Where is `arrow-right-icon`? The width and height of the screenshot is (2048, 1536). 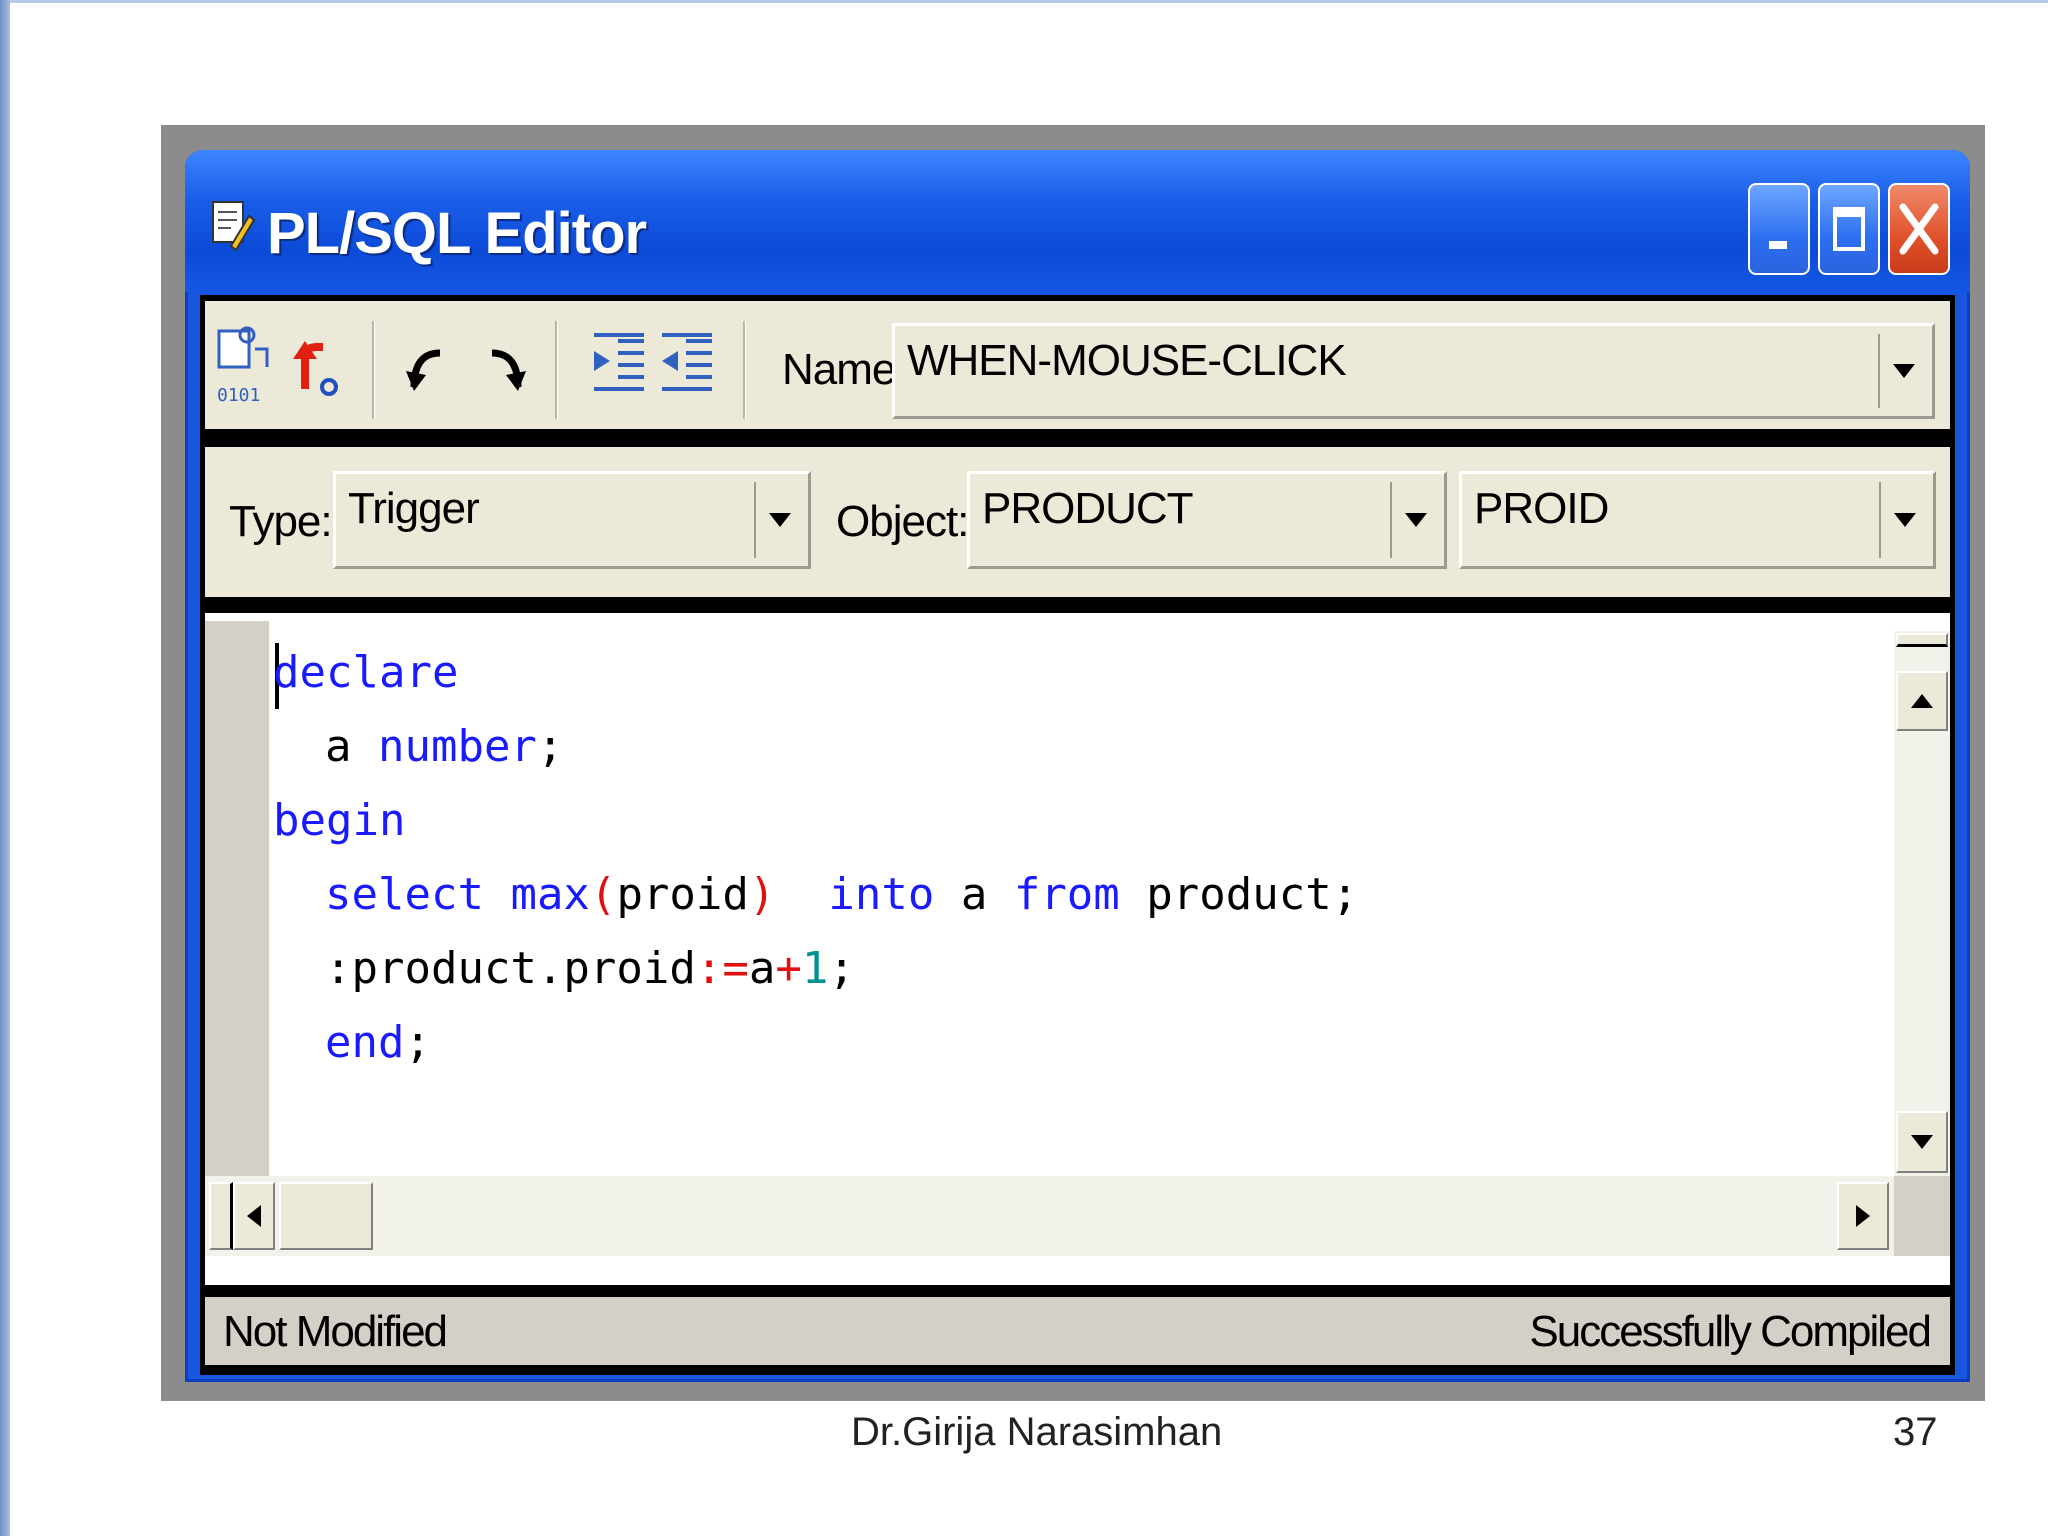 arrow-right-icon is located at coordinates (1863, 1216).